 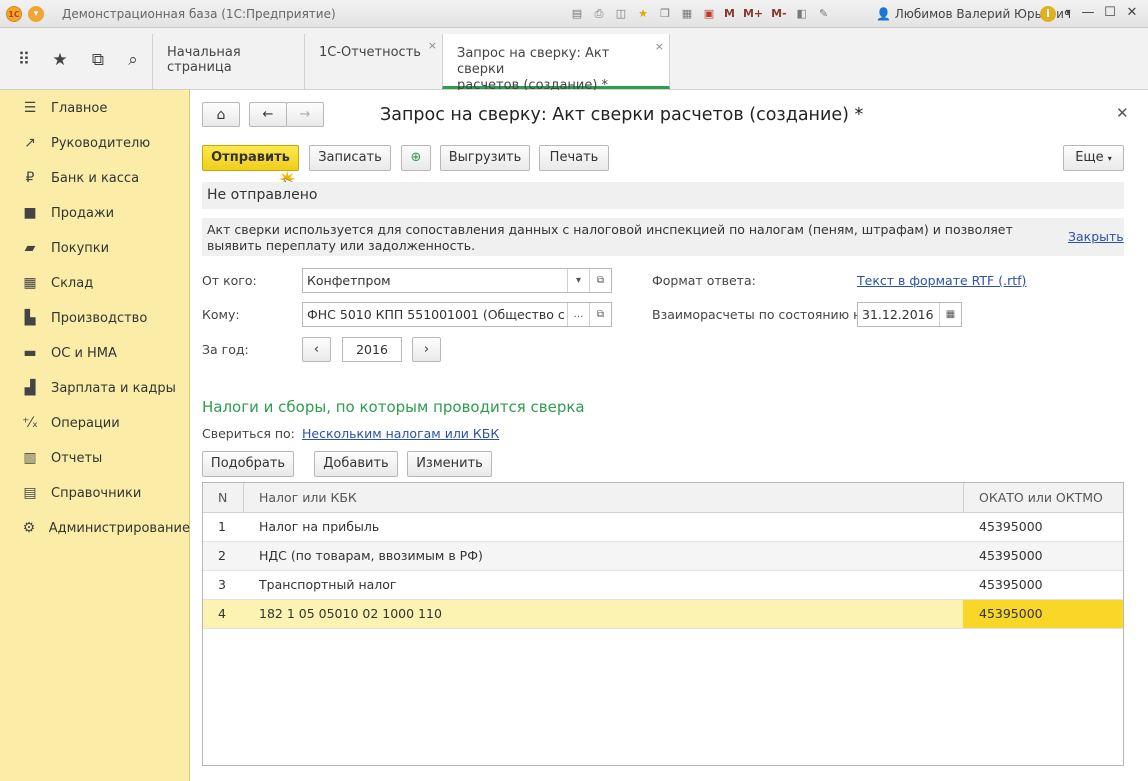 What do you see at coordinates (222, 497) in the screenshot?
I see `column-header-n: N` at bounding box center [222, 497].